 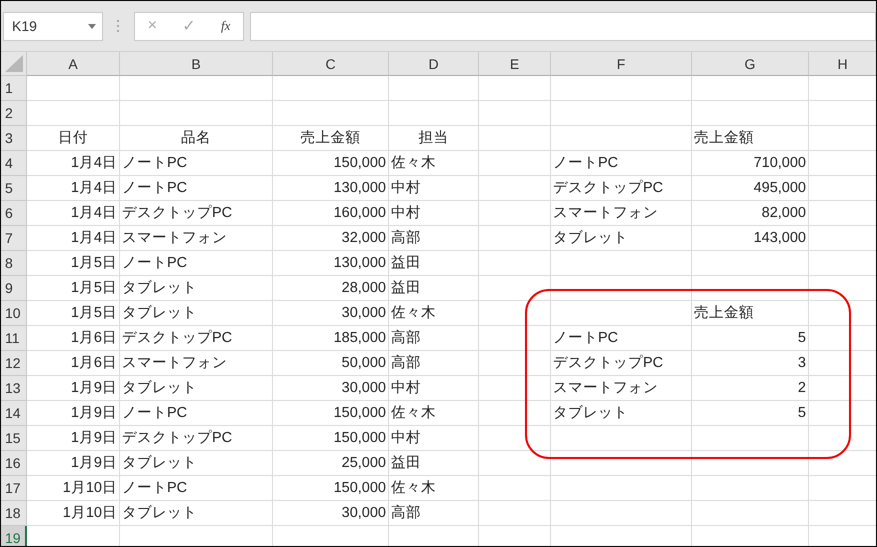 What do you see at coordinates (14, 213) in the screenshot?
I see `row-header: 6` at bounding box center [14, 213].